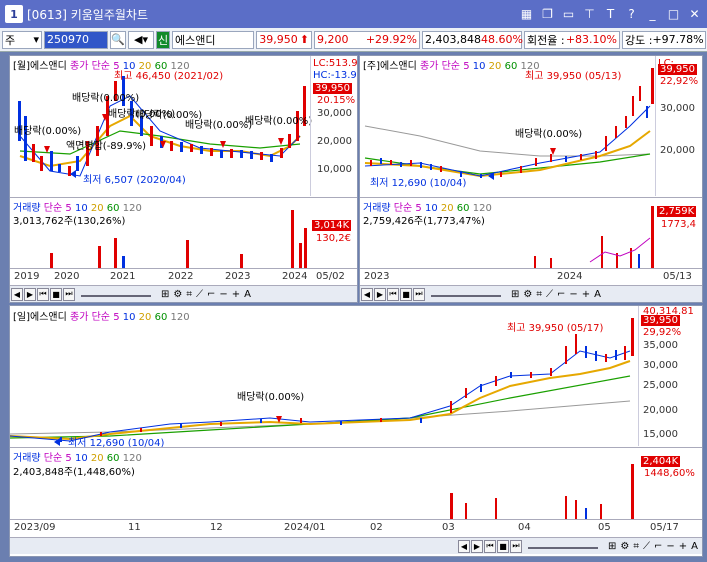  What do you see at coordinates (660, 410) in the screenshot?
I see `y-tick: 20,000` at bounding box center [660, 410].